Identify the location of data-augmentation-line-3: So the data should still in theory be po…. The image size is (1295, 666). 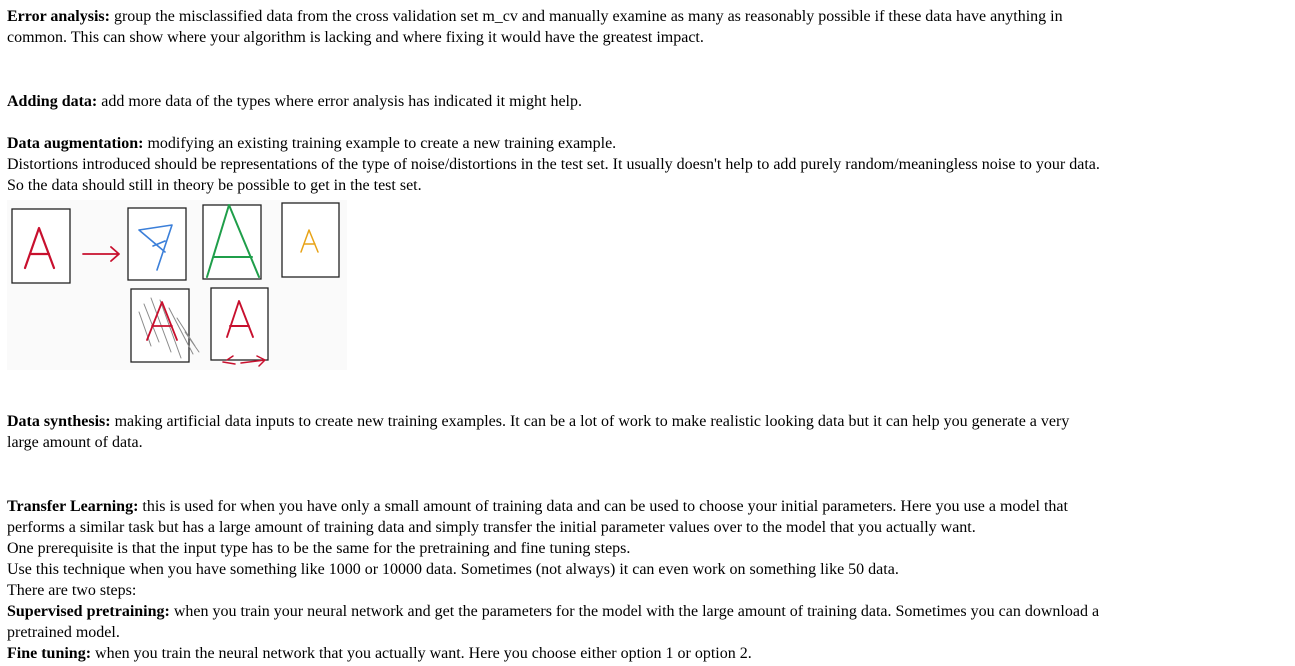
(214, 185).